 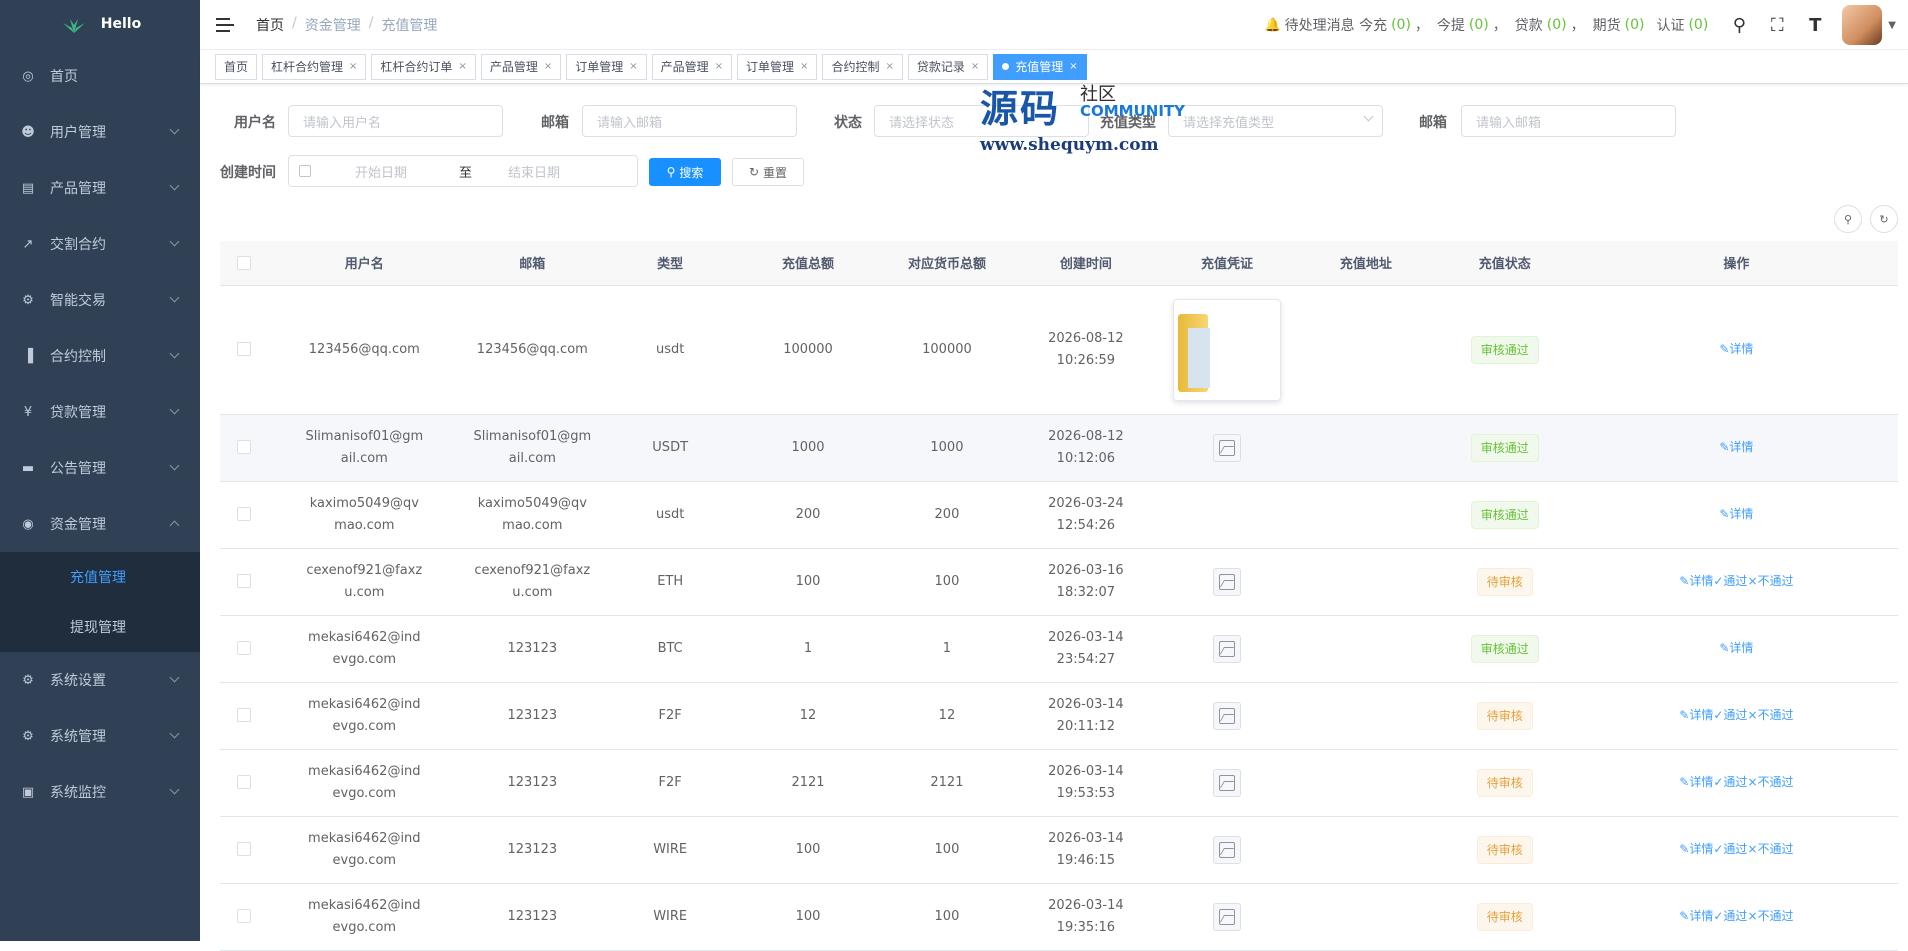 What do you see at coordinates (1557, 25) in the screenshot?
I see `loan-count: (0)` at bounding box center [1557, 25].